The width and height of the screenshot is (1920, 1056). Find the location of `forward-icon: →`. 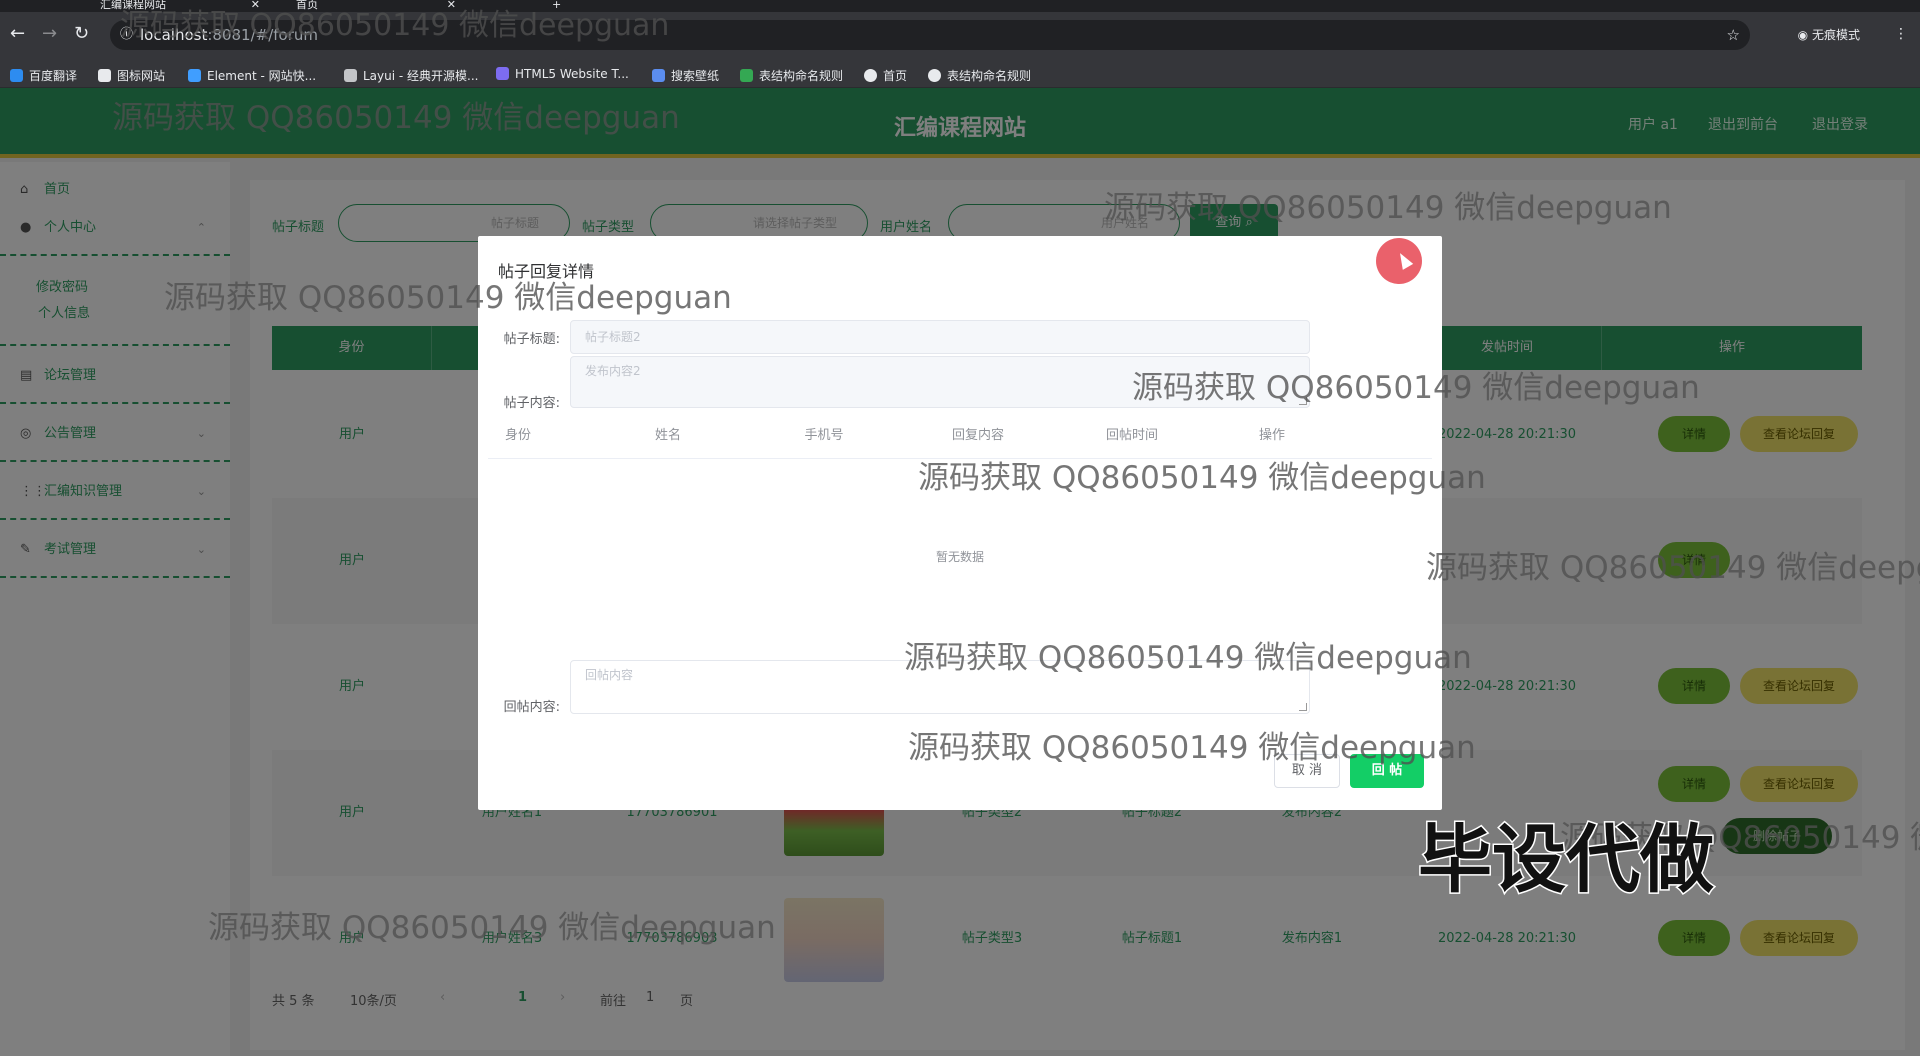

forward-icon: → is located at coordinates (49, 34).